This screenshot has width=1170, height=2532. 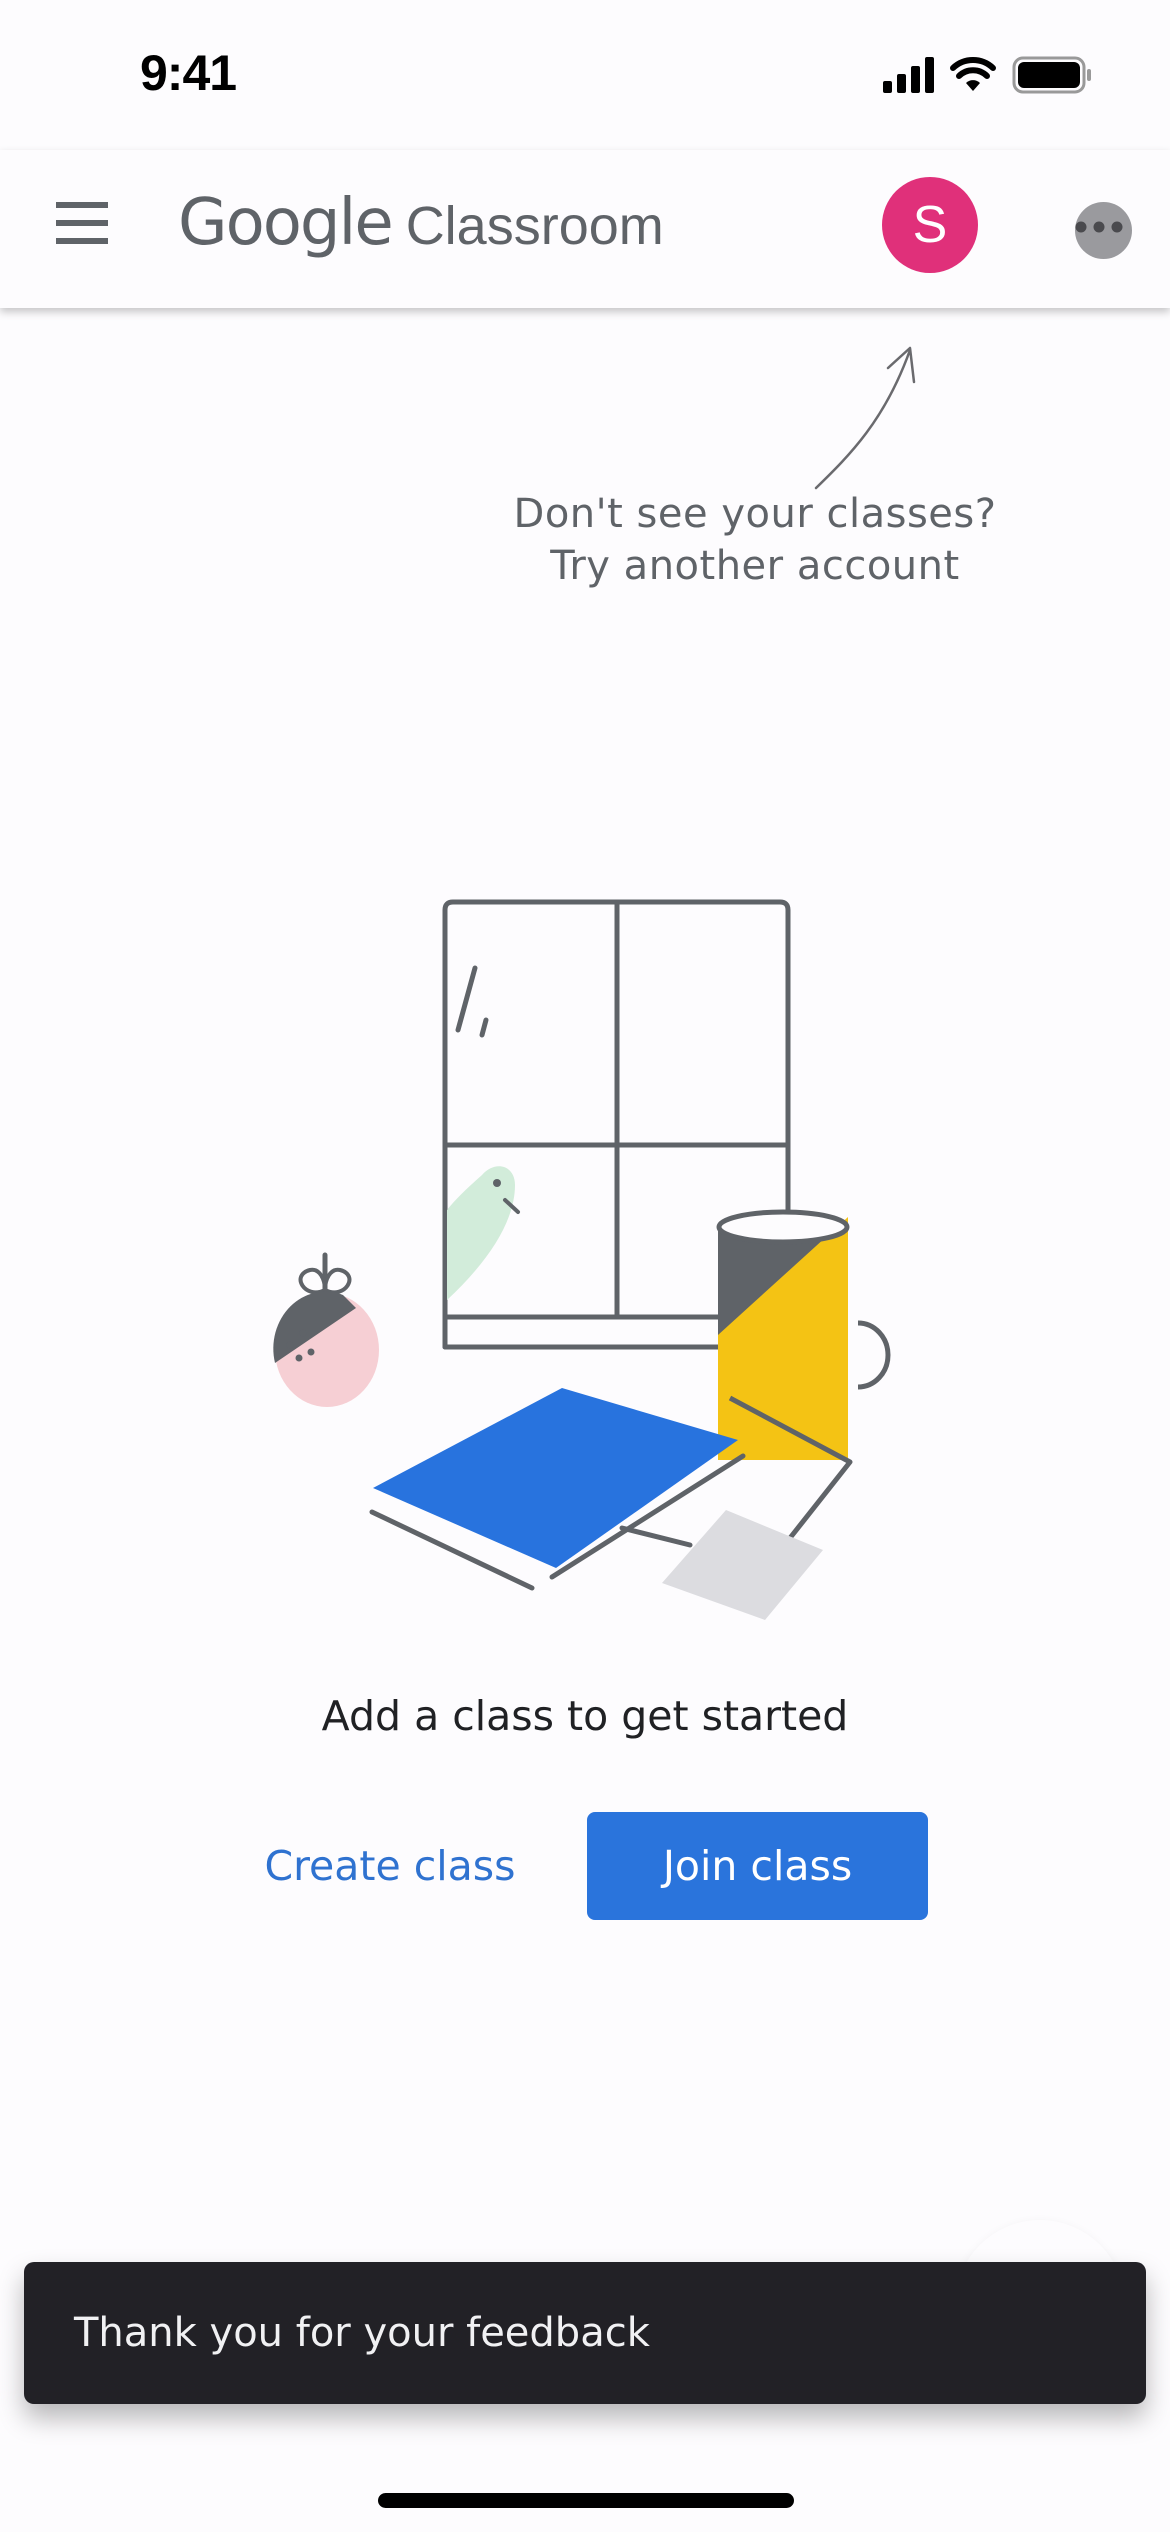 I want to click on app-logo: Google Classroom, so click(x=421, y=223).